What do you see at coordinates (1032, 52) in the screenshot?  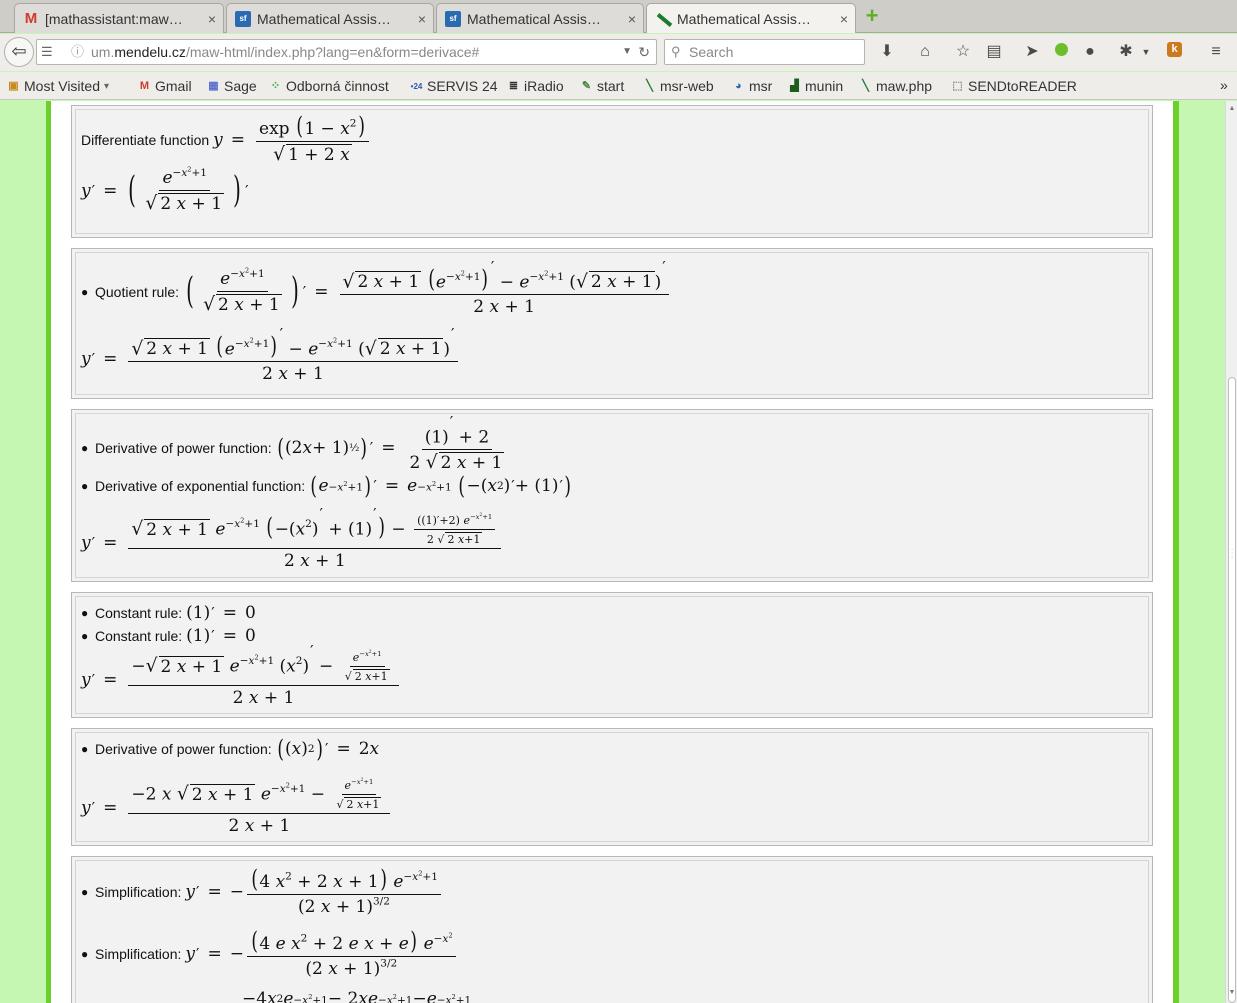 I see `send-icon: ➤` at bounding box center [1032, 52].